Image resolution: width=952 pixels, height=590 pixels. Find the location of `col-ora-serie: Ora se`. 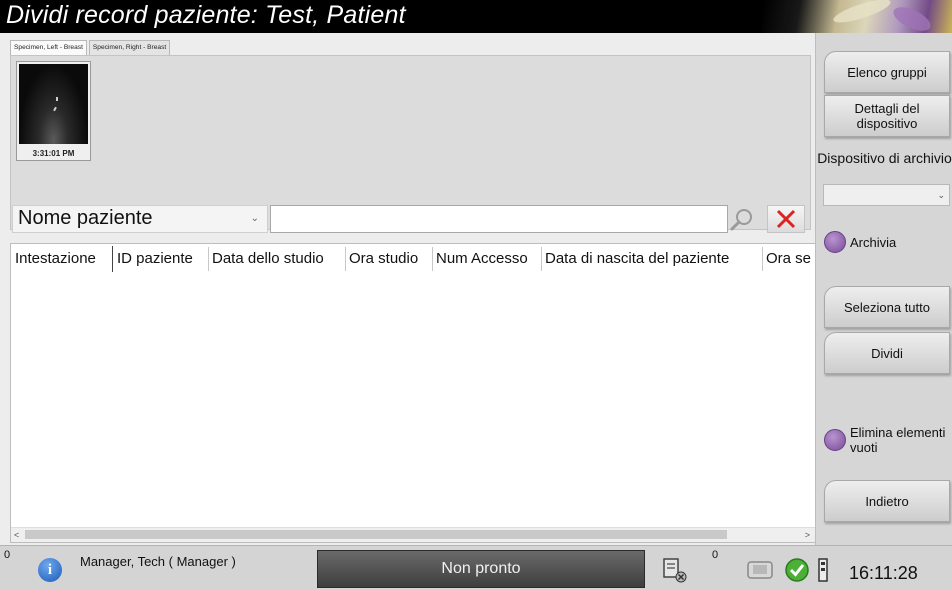

col-ora-serie: Ora se is located at coordinates (787, 259).